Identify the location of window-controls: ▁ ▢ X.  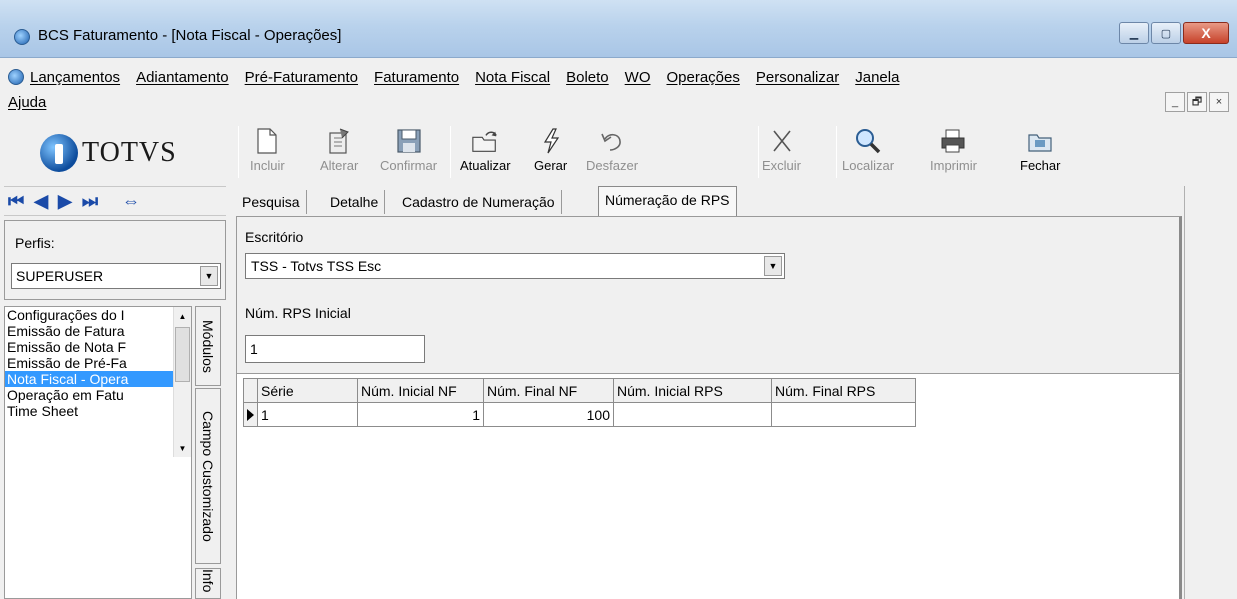
(1174, 33).